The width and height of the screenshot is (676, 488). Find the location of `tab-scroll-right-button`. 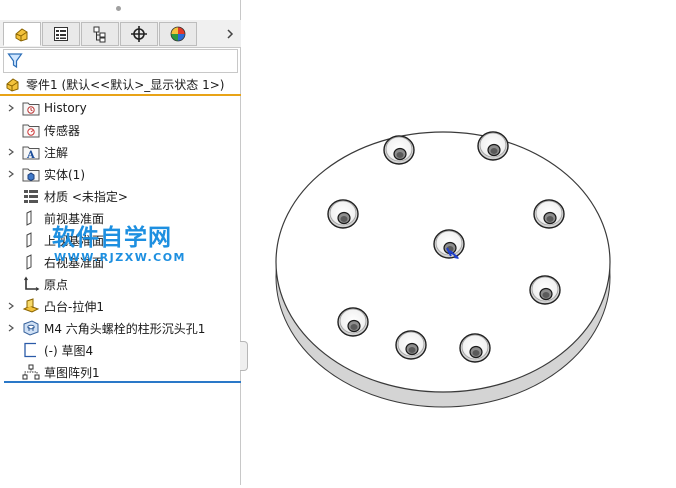

tab-scroll-right-button is located at coordinates (230, 34).